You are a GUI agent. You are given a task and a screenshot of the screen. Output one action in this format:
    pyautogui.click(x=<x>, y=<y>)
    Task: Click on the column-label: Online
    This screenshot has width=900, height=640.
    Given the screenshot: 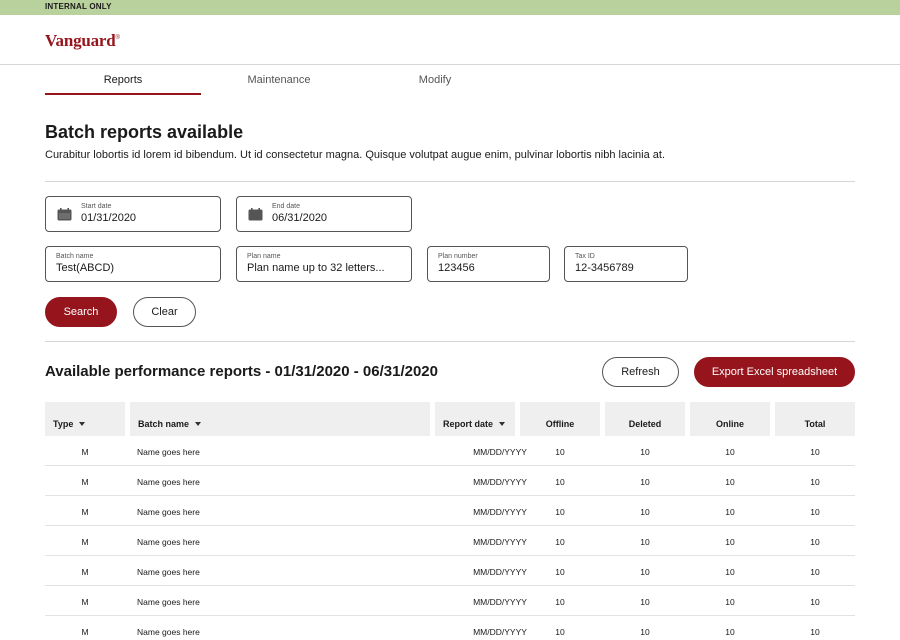 What is the action you would take?
    pyautogui.click(x=729, y=424)
    